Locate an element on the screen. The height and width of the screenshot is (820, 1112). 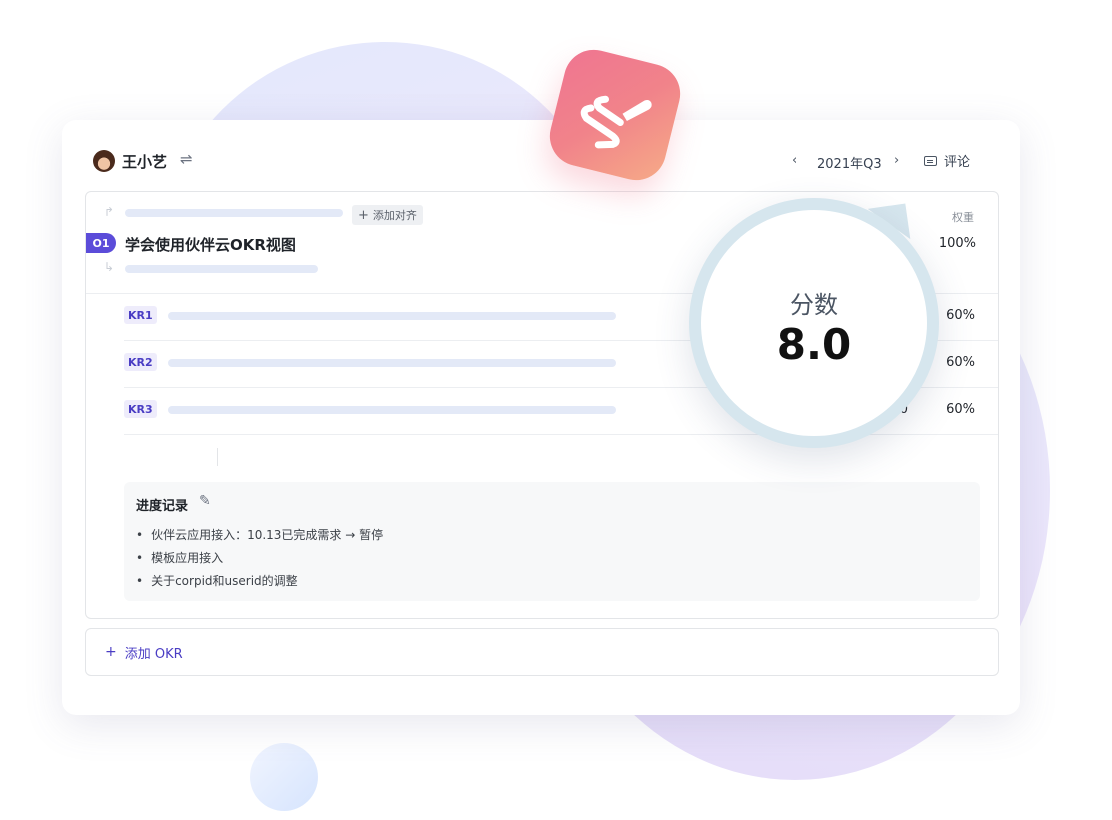
swap-icon: ⇌ is located at coordinates (186, 159).